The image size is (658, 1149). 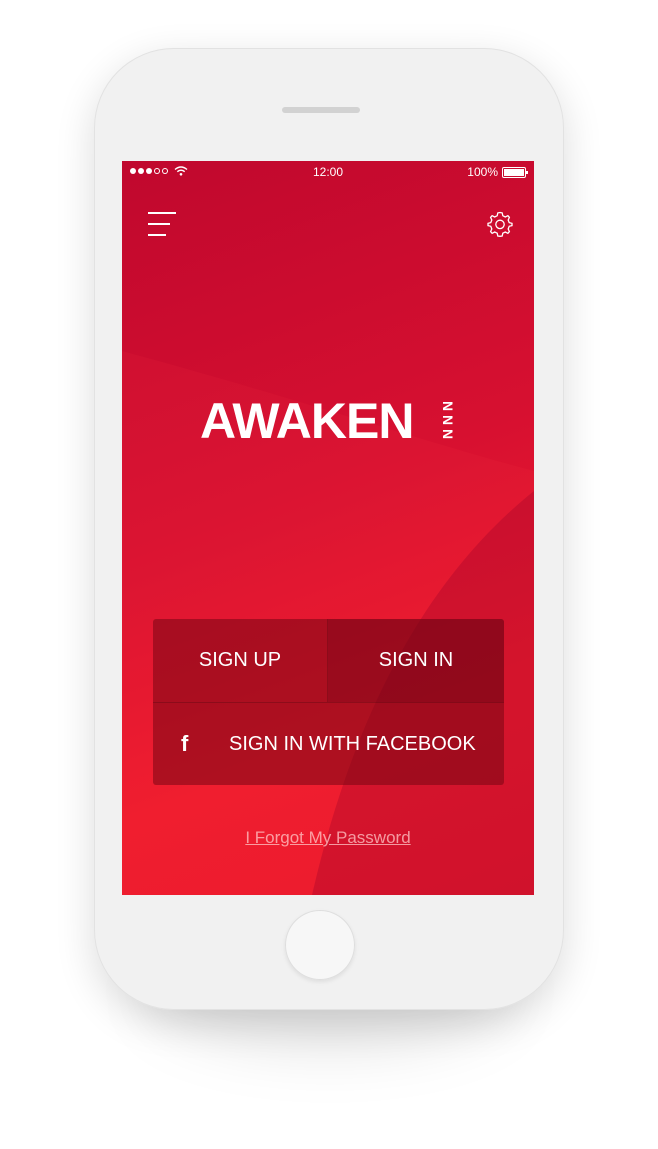 I want to click on logo-mark: NNN, so click(x=448, y=420).